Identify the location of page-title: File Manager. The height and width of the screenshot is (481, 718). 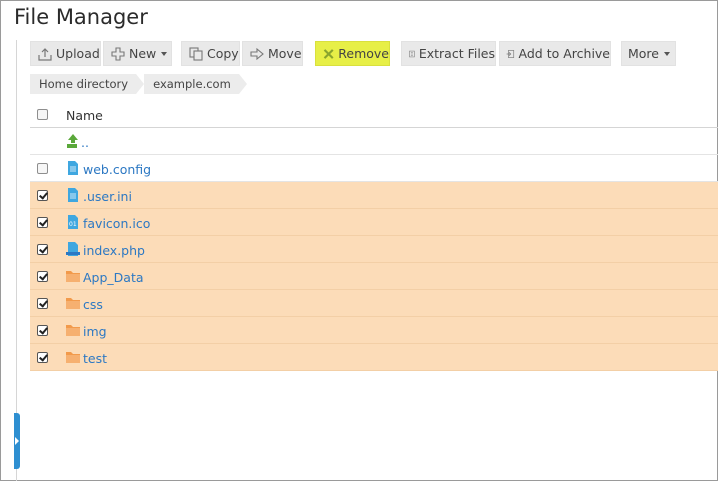
(81, 17).